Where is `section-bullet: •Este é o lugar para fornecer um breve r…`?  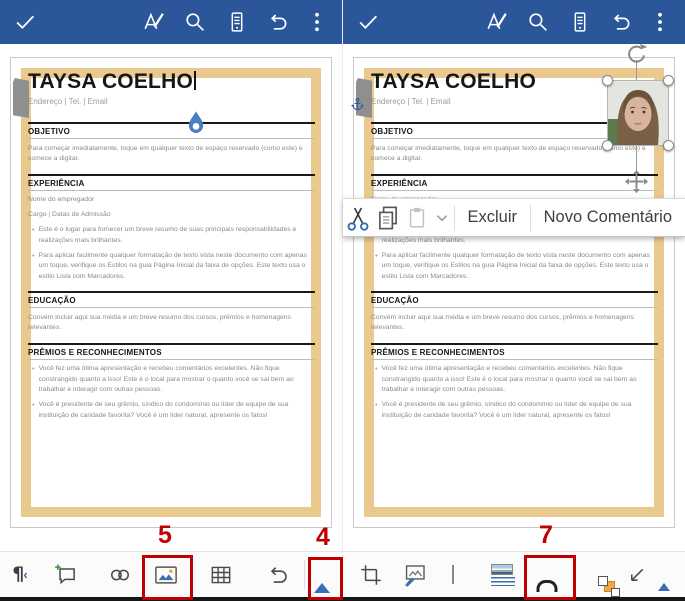 section-bullet: •Este é o lugar para fornecer um breve r… is located at coordinates (173, 235).